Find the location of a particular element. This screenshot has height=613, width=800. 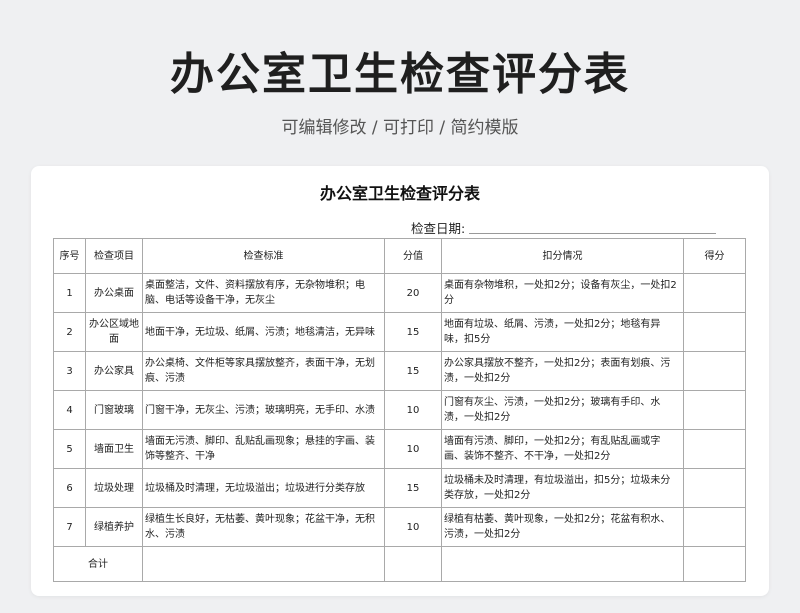

row-no: 2 is located at coordinates (69, 332).